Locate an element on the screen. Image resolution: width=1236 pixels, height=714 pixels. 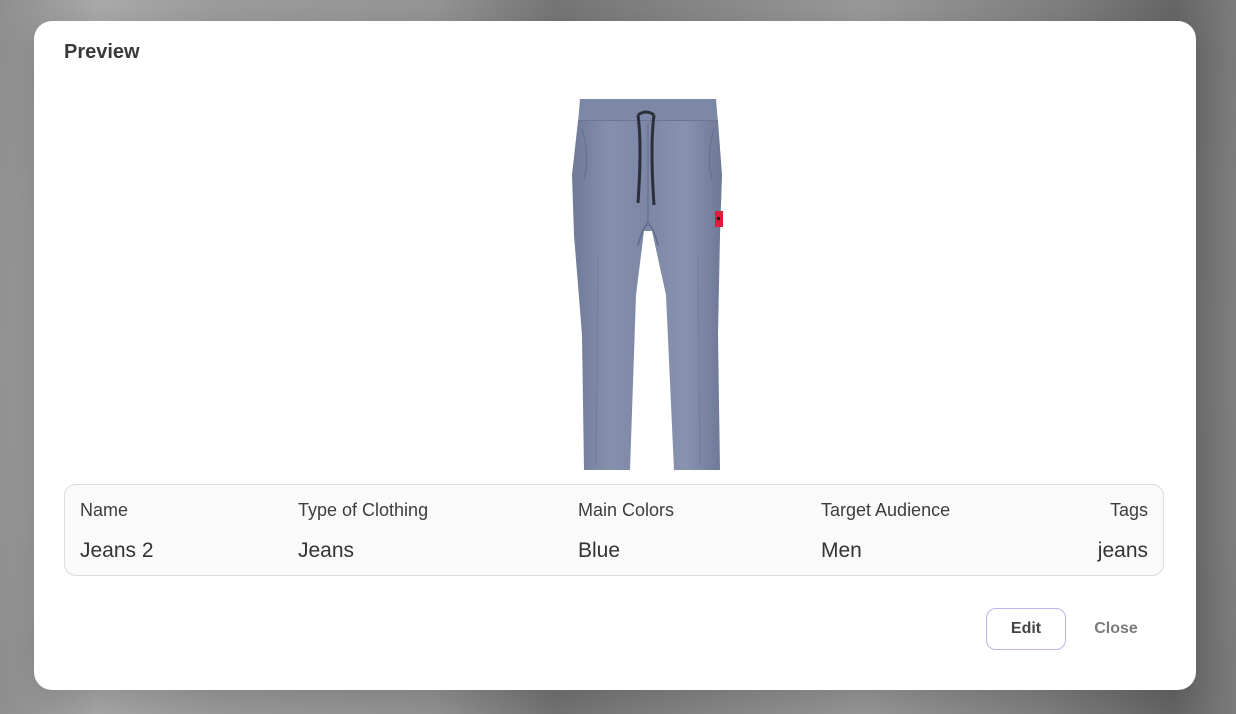
edit-button: Edit is located at coordinates (1026, 629).